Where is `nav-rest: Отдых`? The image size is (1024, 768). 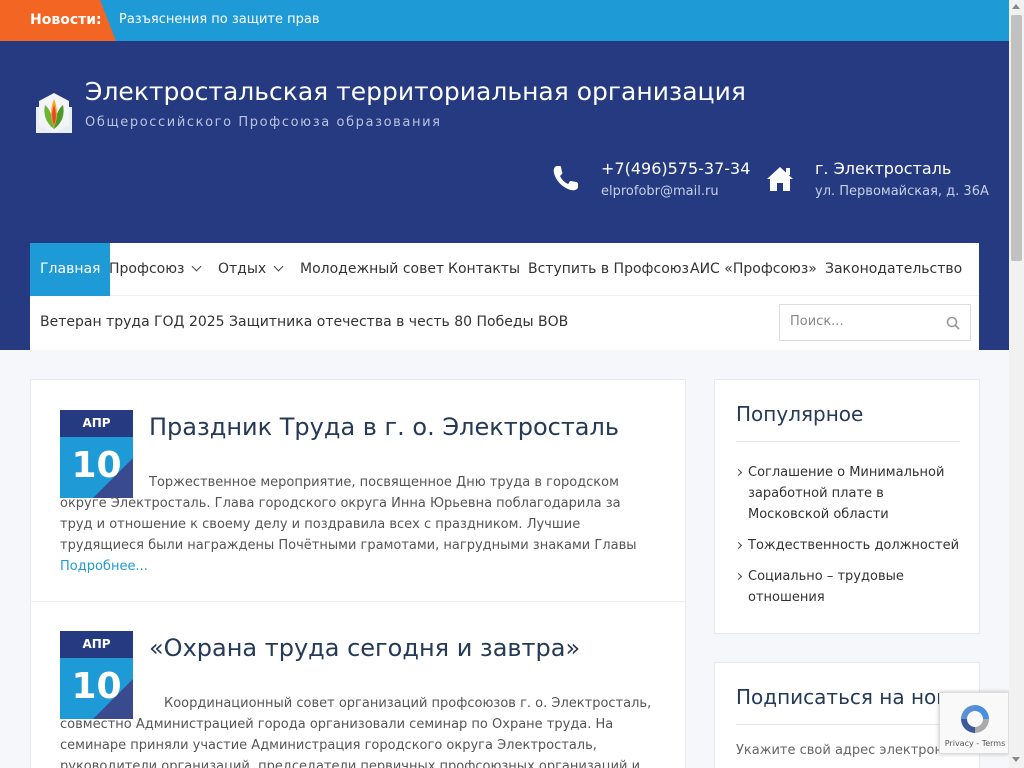 nav-rest: Отдых is located at coordinates (251, 269).